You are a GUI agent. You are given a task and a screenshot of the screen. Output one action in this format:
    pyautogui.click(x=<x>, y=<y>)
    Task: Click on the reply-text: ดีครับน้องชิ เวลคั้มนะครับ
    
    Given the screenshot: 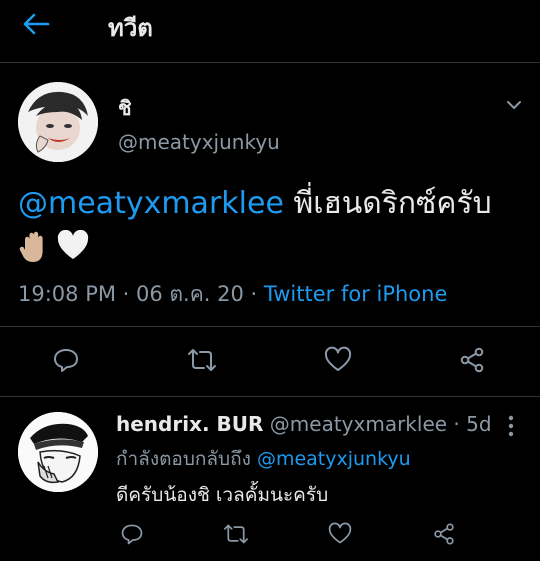 What is the action you would take?
    pyautogui.click(x=222, y=495)
    